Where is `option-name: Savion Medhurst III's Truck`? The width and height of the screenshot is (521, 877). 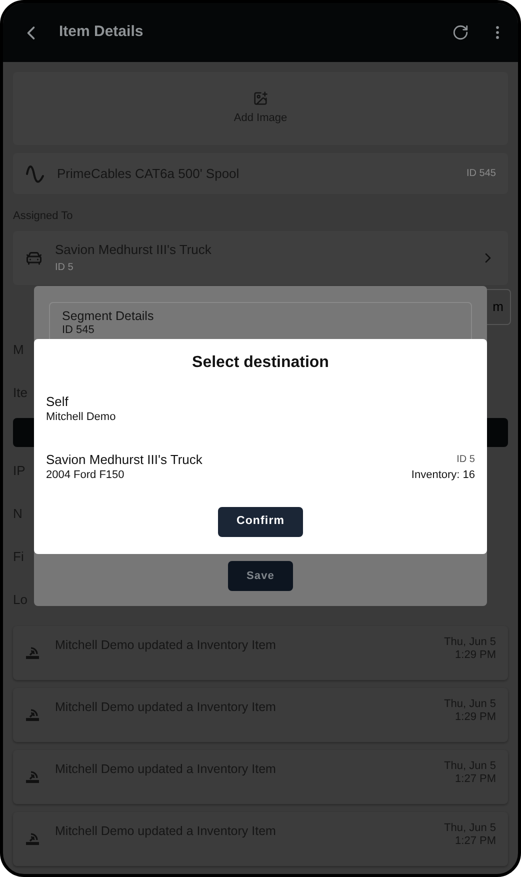 option-name: Savion Medhurst III's Truck is located at coordinates (124, 459).